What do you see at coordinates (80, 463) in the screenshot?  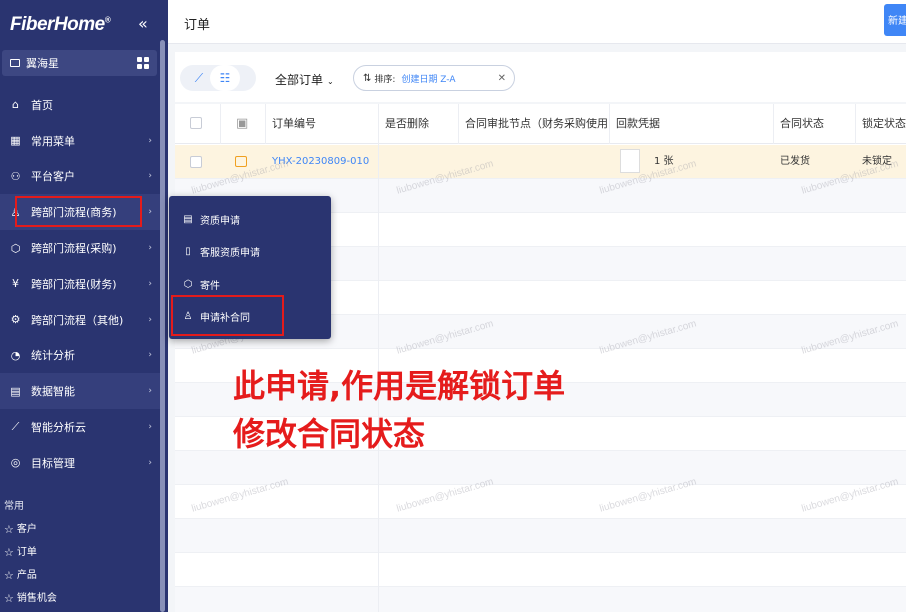 I see `sidebar-item-goal-management: ◎ 目标管理 ›` at bounding box center [80, 463].